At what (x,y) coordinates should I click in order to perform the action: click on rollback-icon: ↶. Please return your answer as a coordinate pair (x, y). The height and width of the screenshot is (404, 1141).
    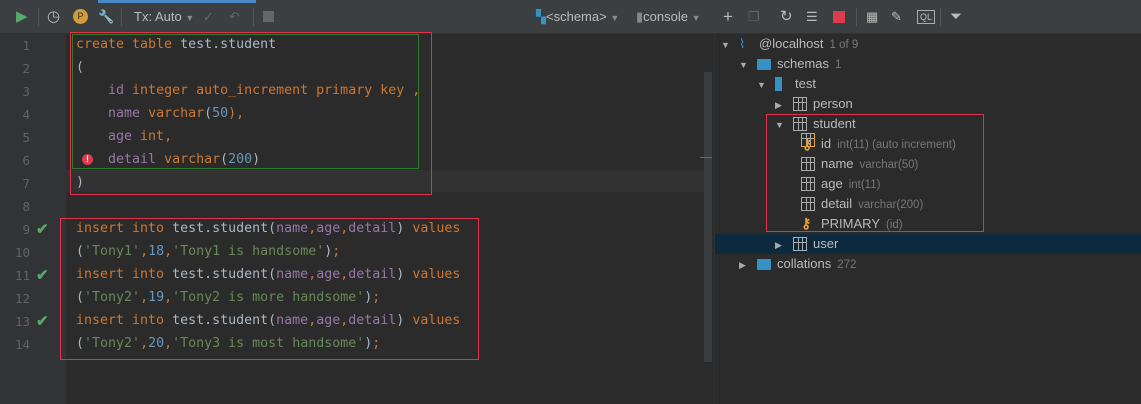
    Looking at the image, I should click on (234, 17).